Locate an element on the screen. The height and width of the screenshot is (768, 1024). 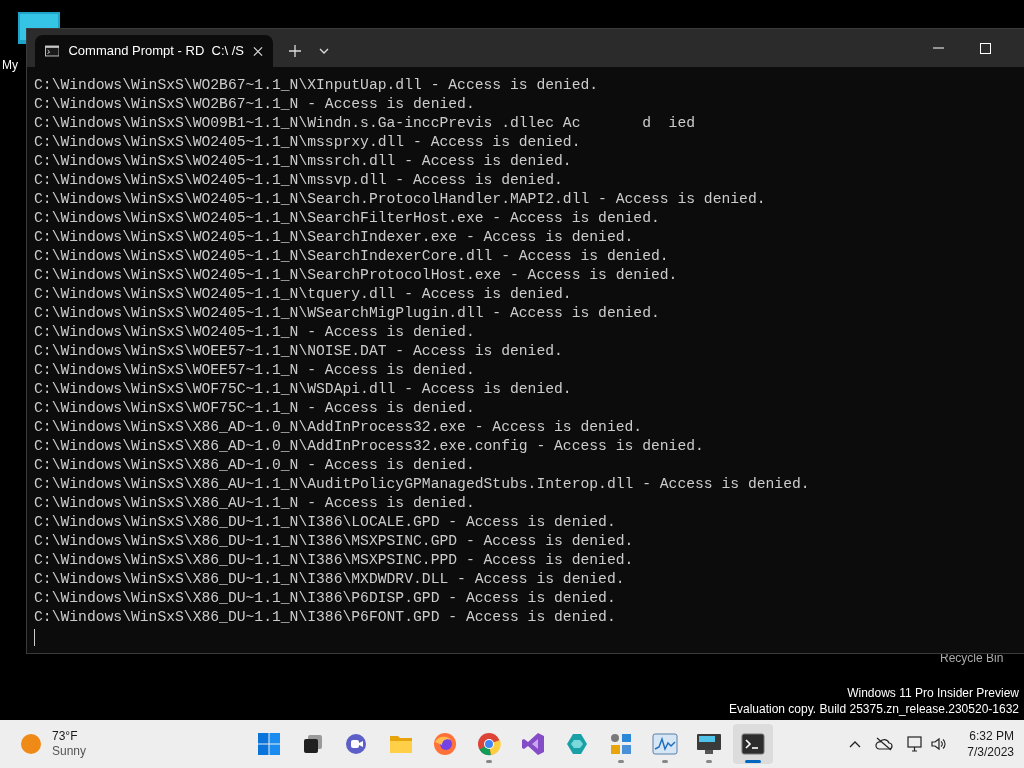
watermark-text: Evaluation copy. Build 25375.zn_release.230520-1632 is located at coordinates (874, 709).